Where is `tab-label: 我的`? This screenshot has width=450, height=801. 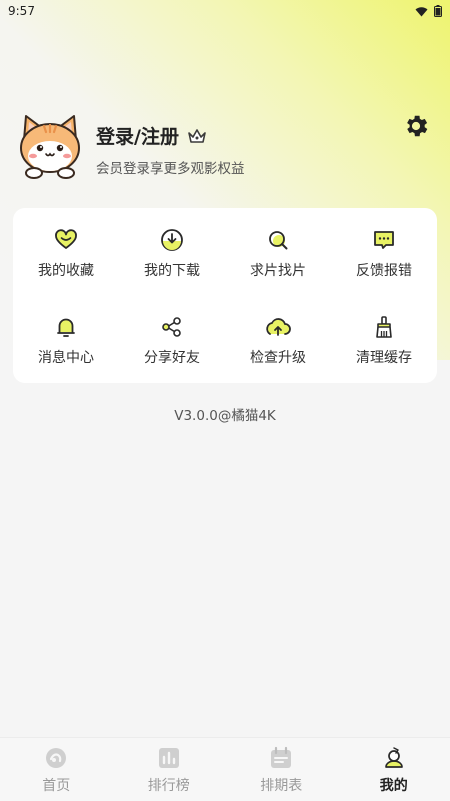 tab-label: 我的 is located at coordinates (394, 785).